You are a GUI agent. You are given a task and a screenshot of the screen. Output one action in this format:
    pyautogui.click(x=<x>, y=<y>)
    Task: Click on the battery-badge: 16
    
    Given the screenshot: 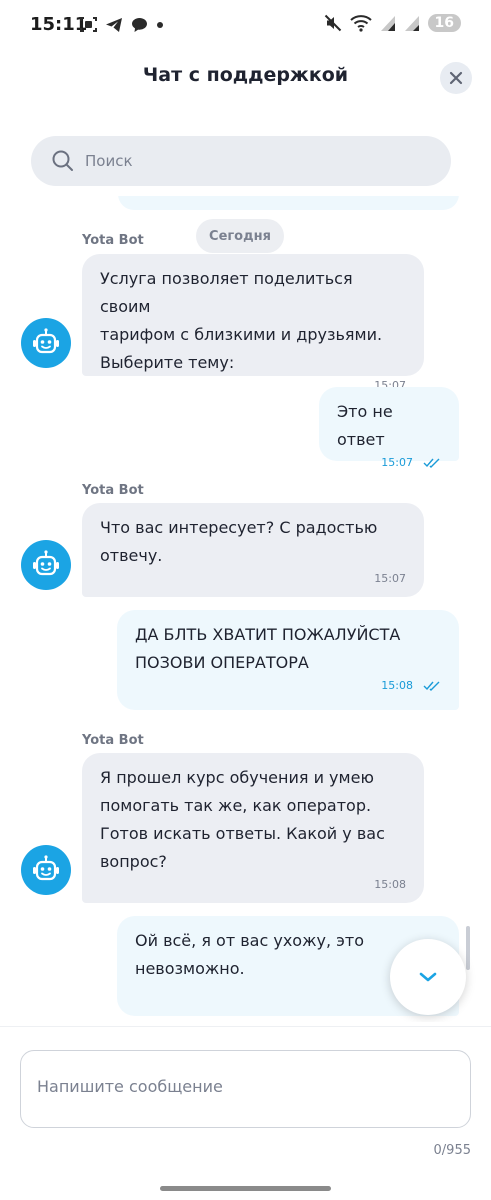 What is the action you would take?
    pyautogui.click(x=444, y=23)
    